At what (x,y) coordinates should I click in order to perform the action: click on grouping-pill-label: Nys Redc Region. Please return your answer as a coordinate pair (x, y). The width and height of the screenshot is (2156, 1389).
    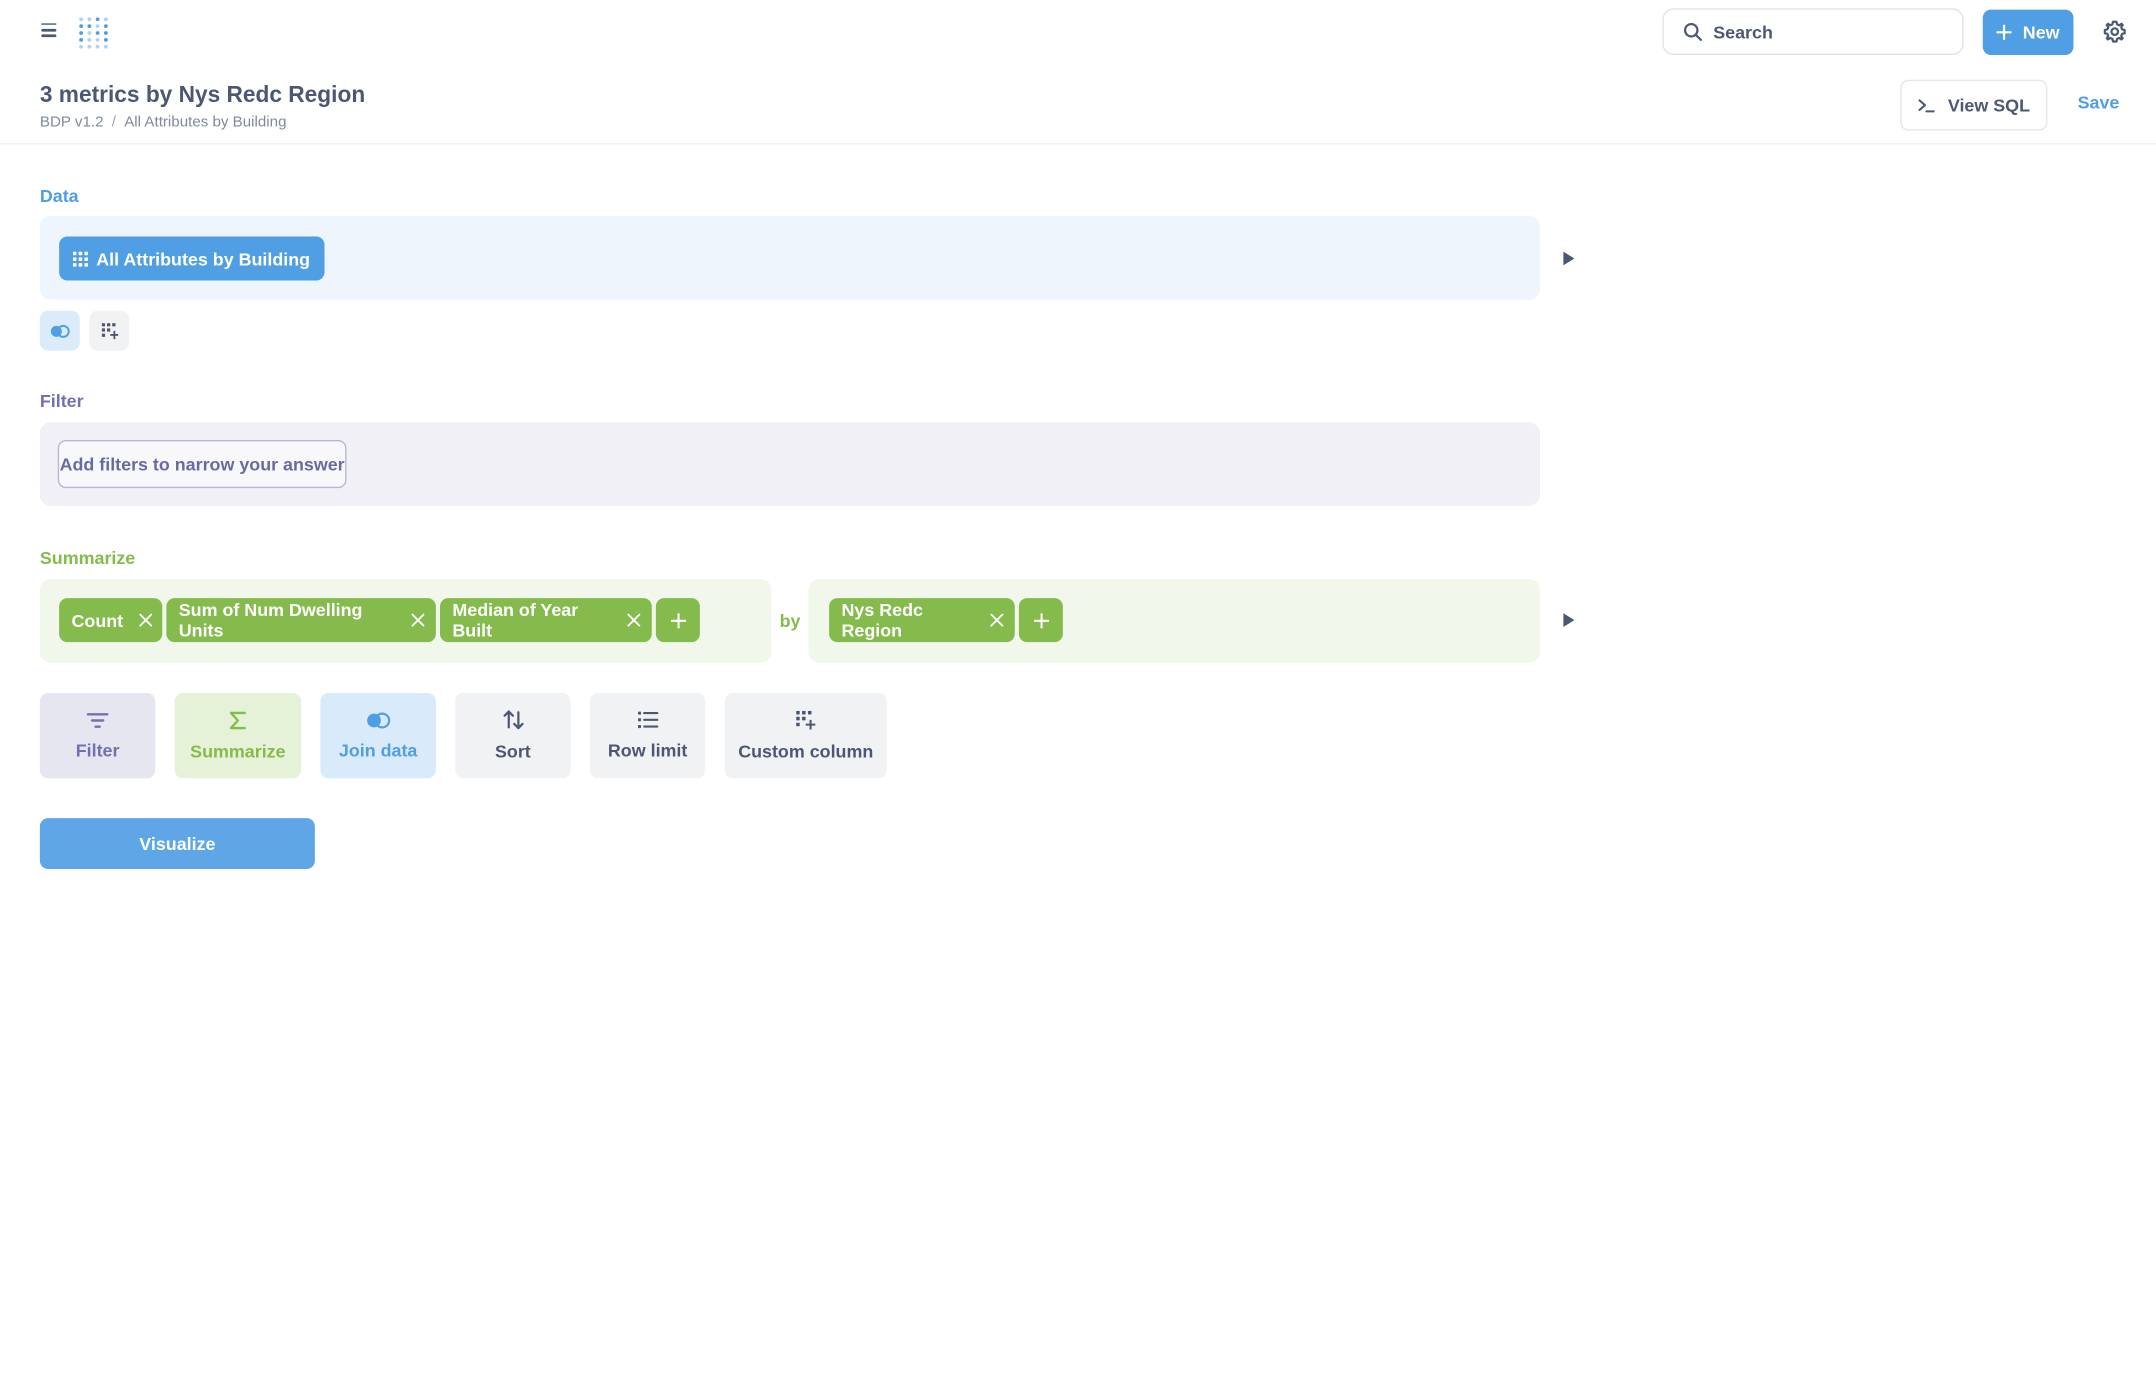
    Looking at the image, I should click on (882, 620).